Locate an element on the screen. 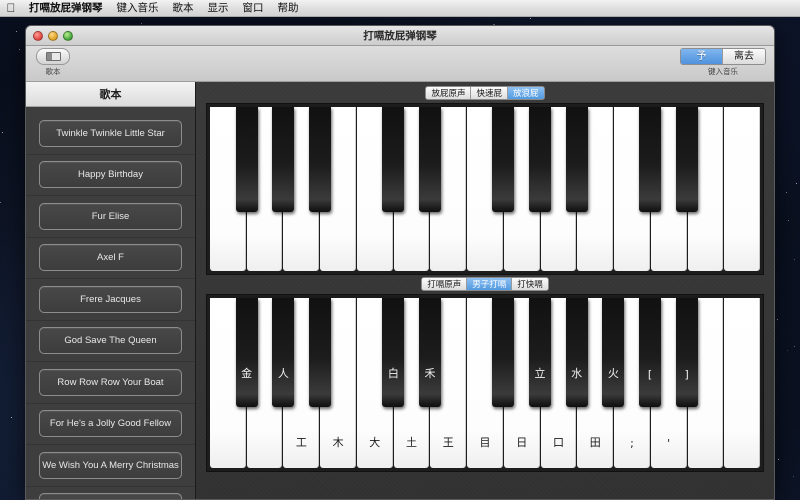 This screenshot has height=500, width=800. song-button: Fur Elise is located at coordinates (110, 216).